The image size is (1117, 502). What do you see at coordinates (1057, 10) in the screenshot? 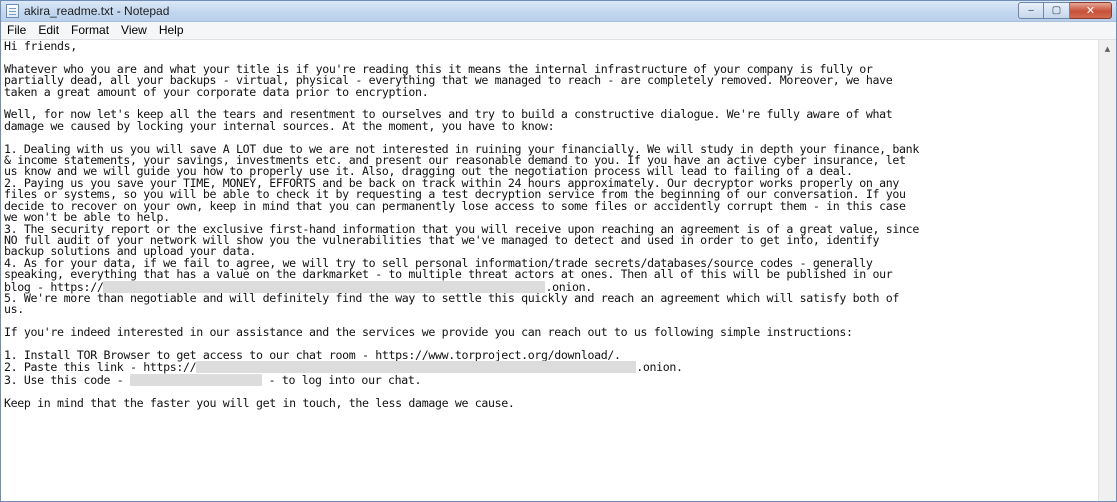
I see `maximize-button: ▢` at bounding box center [1057, 10].